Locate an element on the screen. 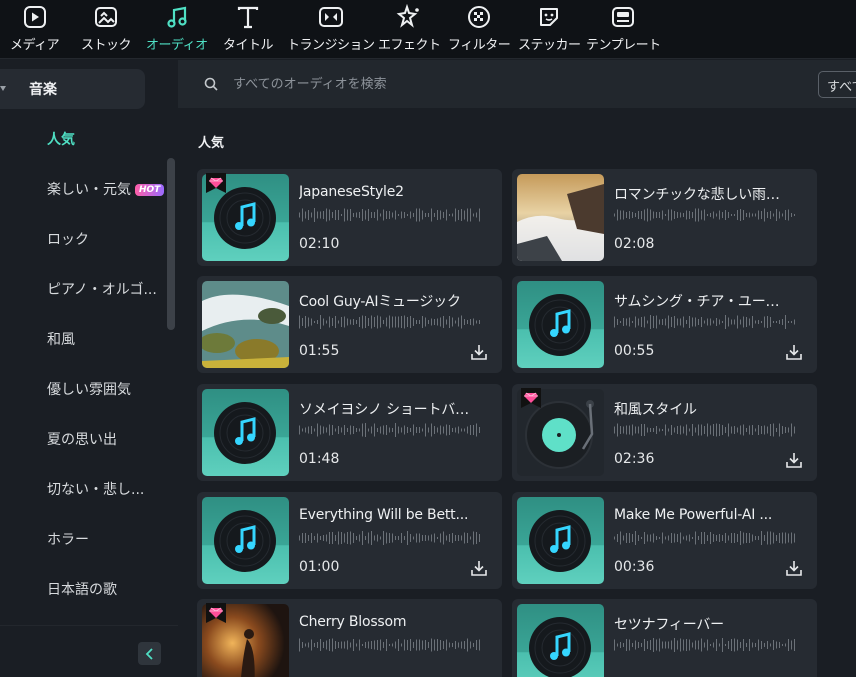  track-card: セツナフィーバー is located at coordinates (664, 638).